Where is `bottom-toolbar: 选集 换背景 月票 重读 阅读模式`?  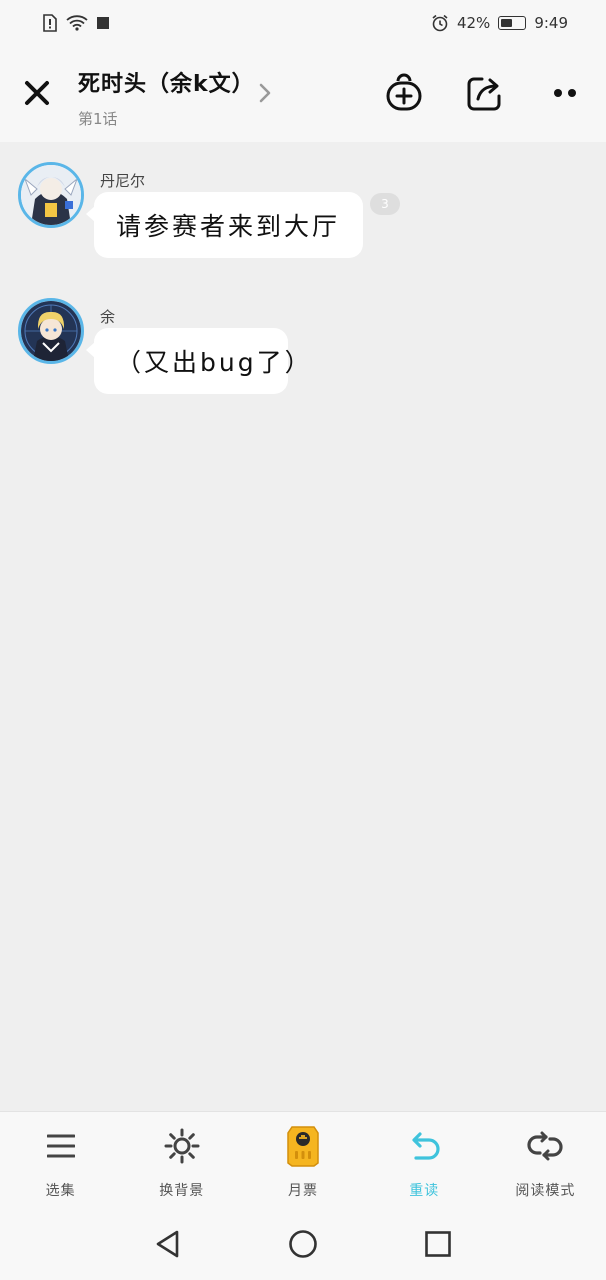
bottom-toolbar: 选集 换背景 月票 重读 阅读模式 is located at coordinates (303, 1159).